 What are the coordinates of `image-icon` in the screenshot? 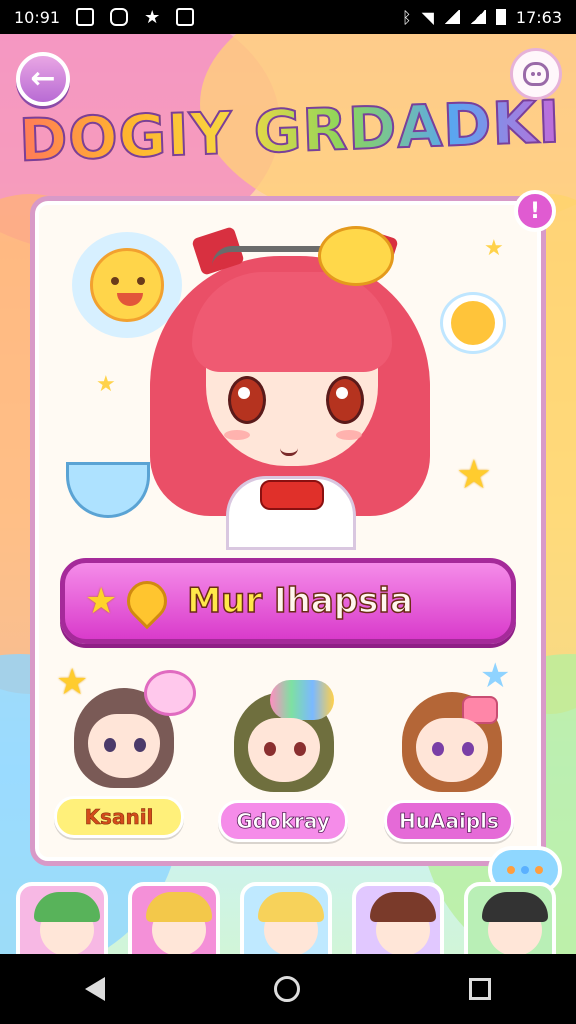 It's located at (85, 17).